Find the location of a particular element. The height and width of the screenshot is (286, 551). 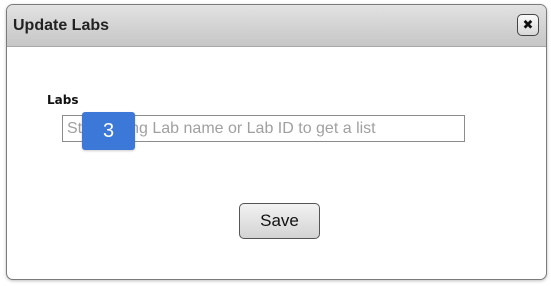

close-button: ✖ is located at coordinates (528, 25).